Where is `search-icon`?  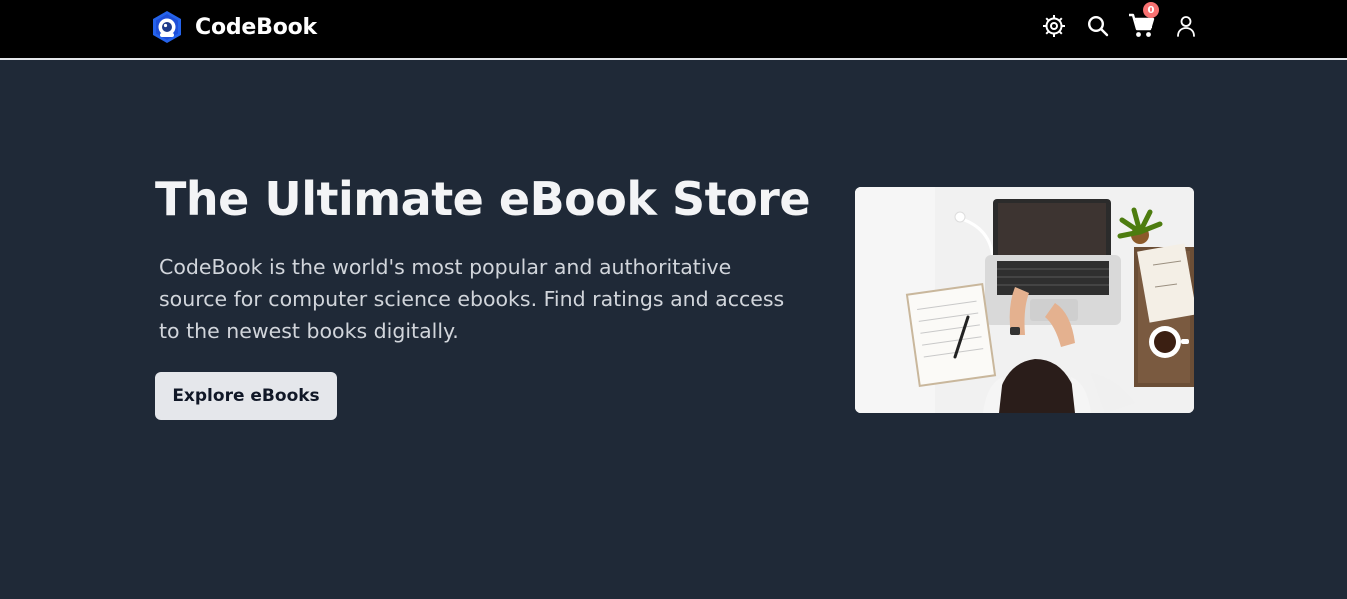 search-icon is located at coordinates (1098, 26).